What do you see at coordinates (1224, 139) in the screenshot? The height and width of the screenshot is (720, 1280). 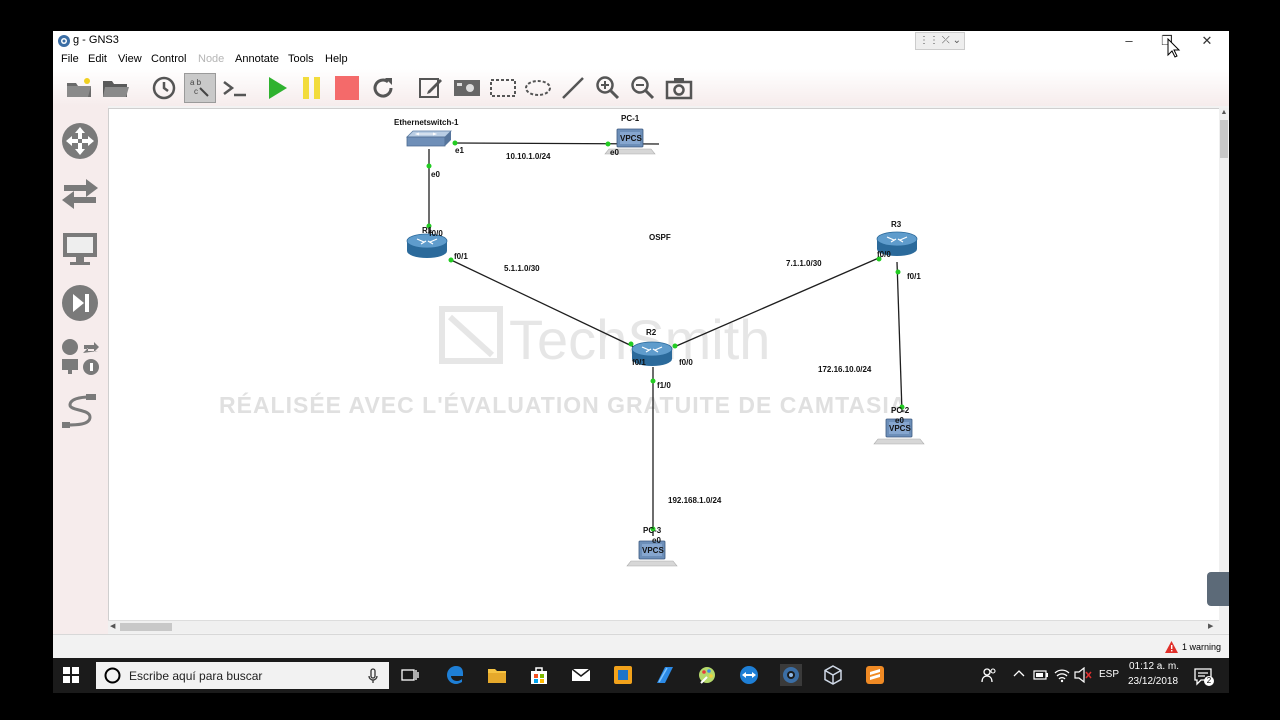 I see `vertical-scroll-thumb` at bounding box center [1224, 139].